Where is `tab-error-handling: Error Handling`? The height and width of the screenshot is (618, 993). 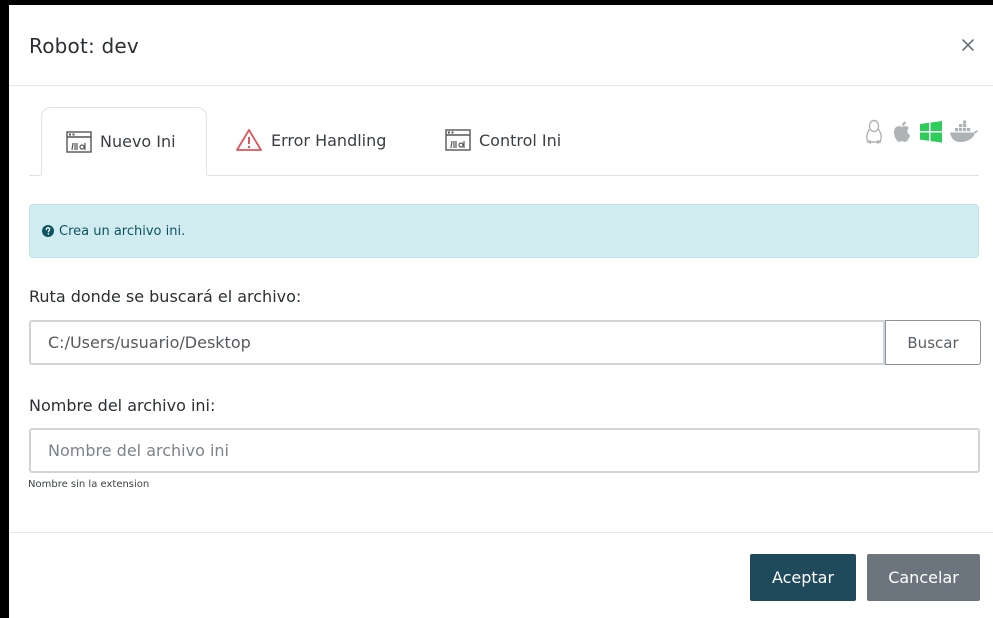 tab-error-handling: Error Handling is located at coordinates (329, 140).